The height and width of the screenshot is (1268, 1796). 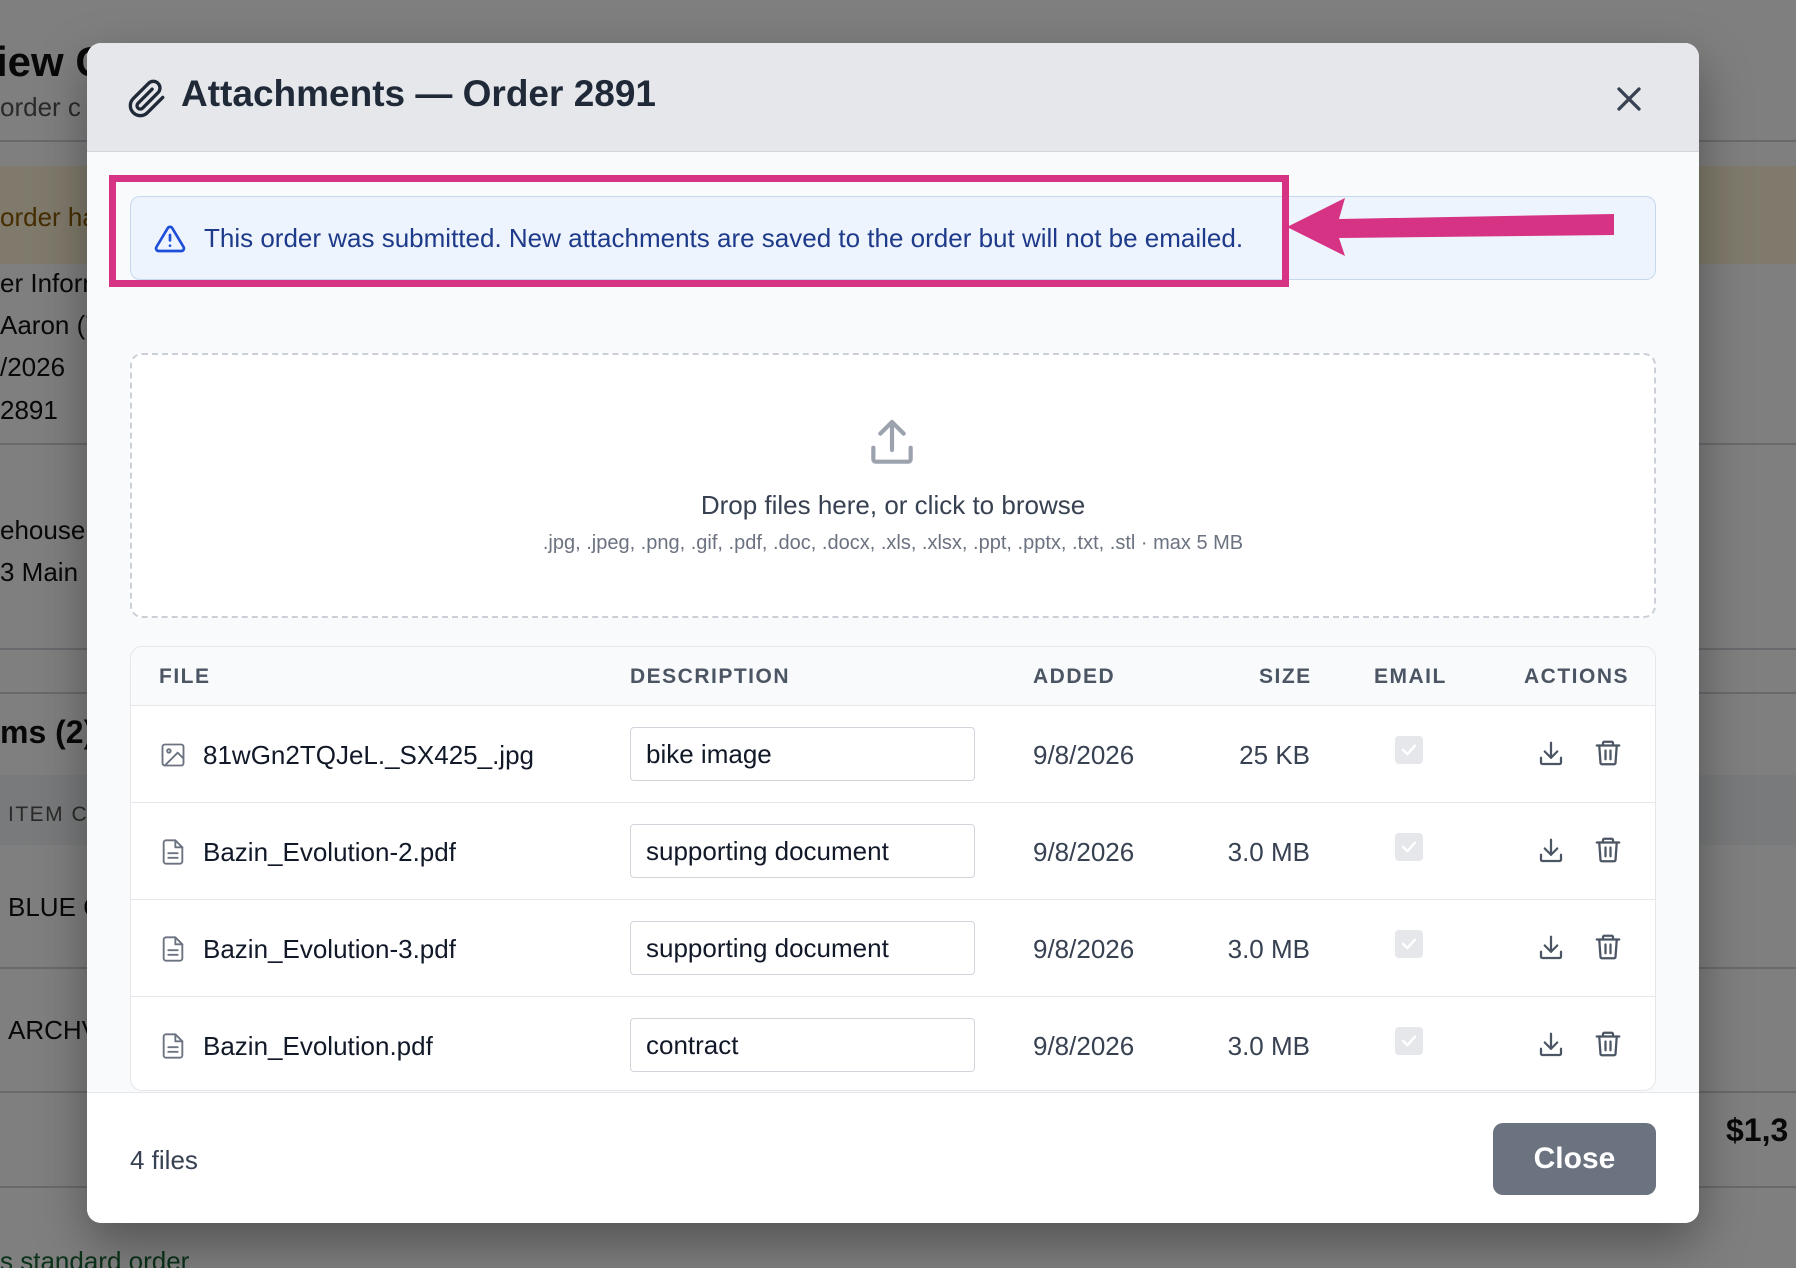 What do you see at coordinates (419, 93) in the screenshot?
I see `modal-title: Attachments — Order 2891` at bounding box center [419, 93].